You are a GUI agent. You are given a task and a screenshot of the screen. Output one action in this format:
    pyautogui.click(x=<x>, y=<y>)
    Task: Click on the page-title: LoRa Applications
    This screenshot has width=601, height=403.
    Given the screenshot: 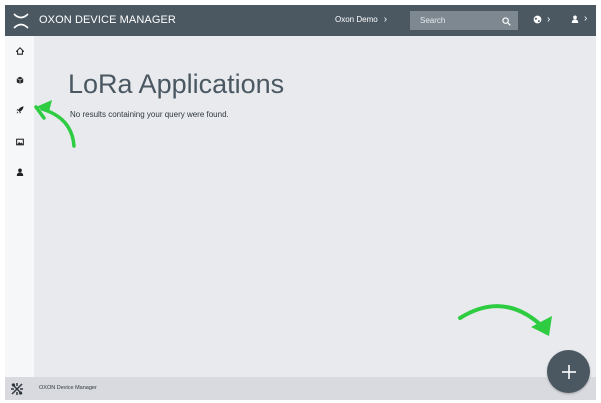 What is the action you would take?
    pyautogui.click(x=176, y=84)
    